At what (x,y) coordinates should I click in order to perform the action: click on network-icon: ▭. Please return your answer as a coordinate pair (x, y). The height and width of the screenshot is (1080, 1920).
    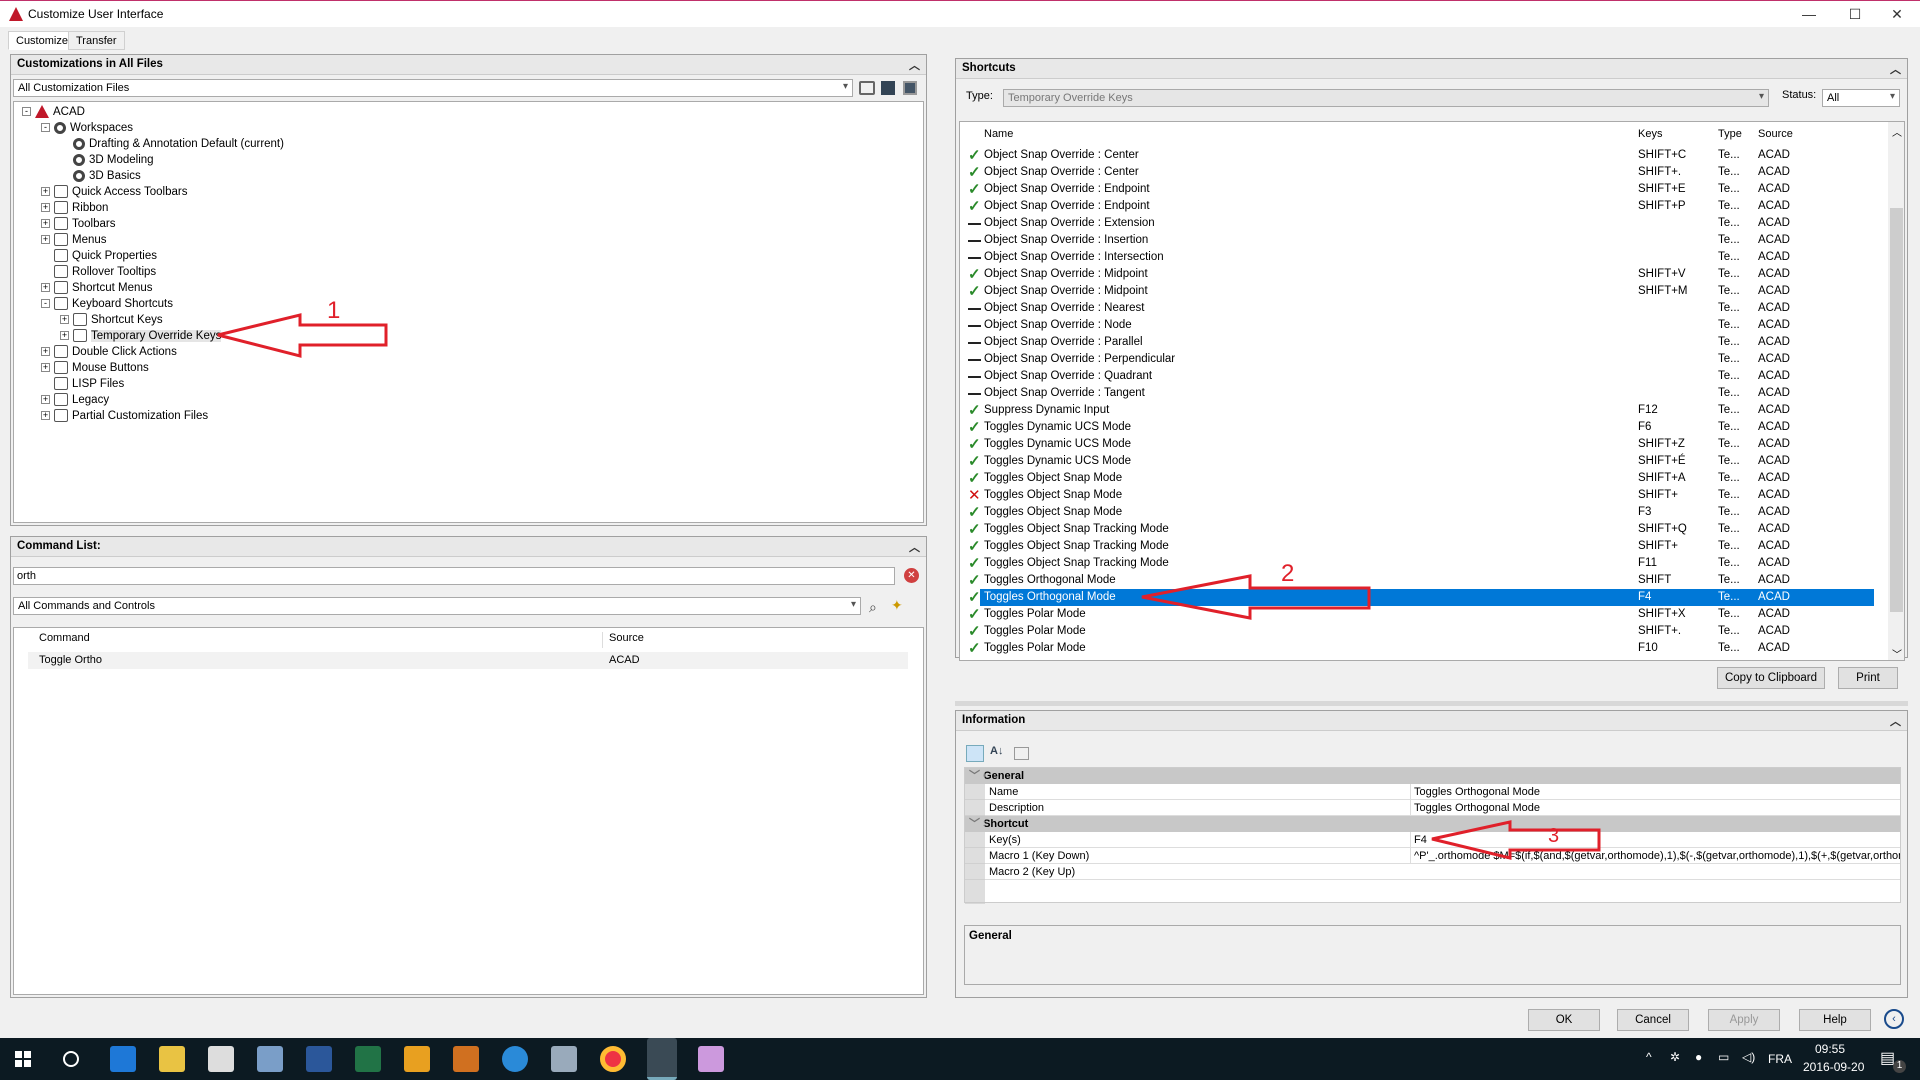
    Looking at the image, I should click on (1723, 1057).